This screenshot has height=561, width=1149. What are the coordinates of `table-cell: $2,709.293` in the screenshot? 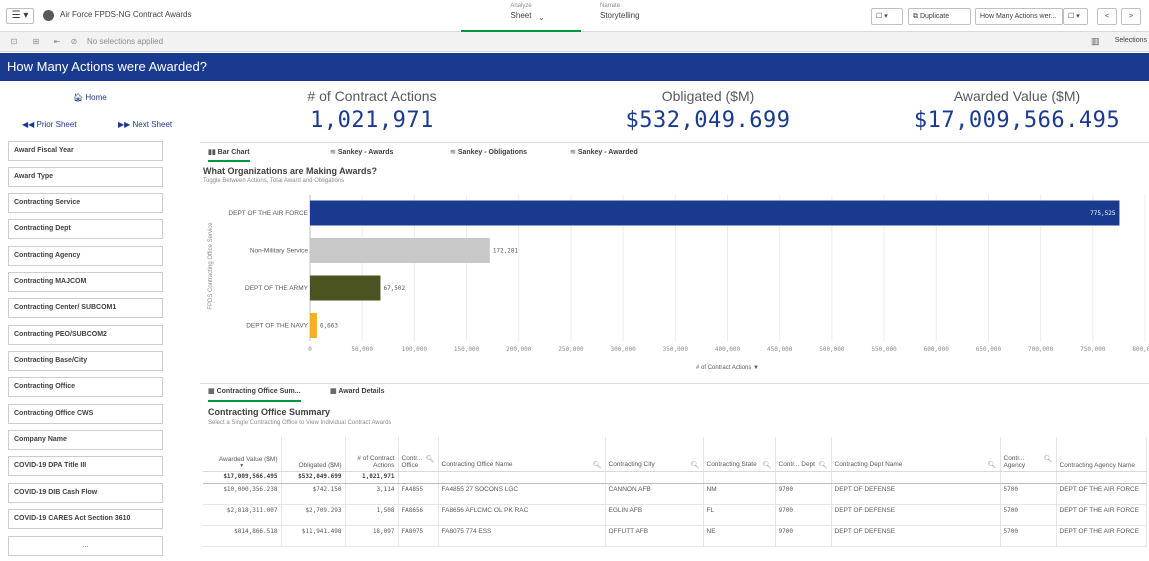 It's located at (313, 515).